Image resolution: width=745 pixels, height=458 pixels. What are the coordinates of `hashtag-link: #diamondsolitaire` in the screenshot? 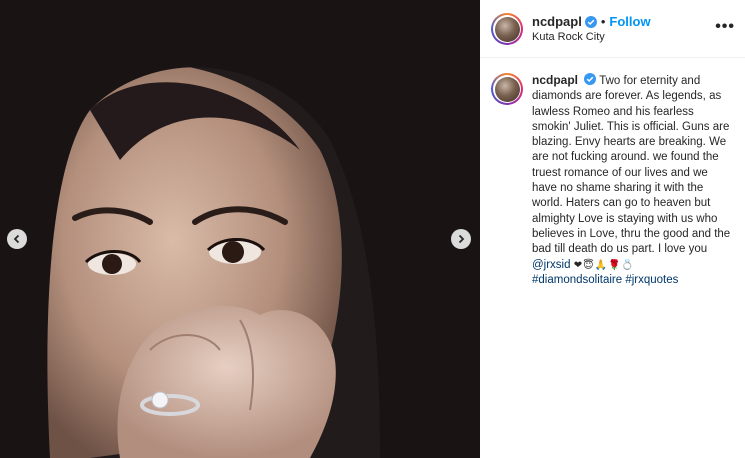 It's located at (577, 280).